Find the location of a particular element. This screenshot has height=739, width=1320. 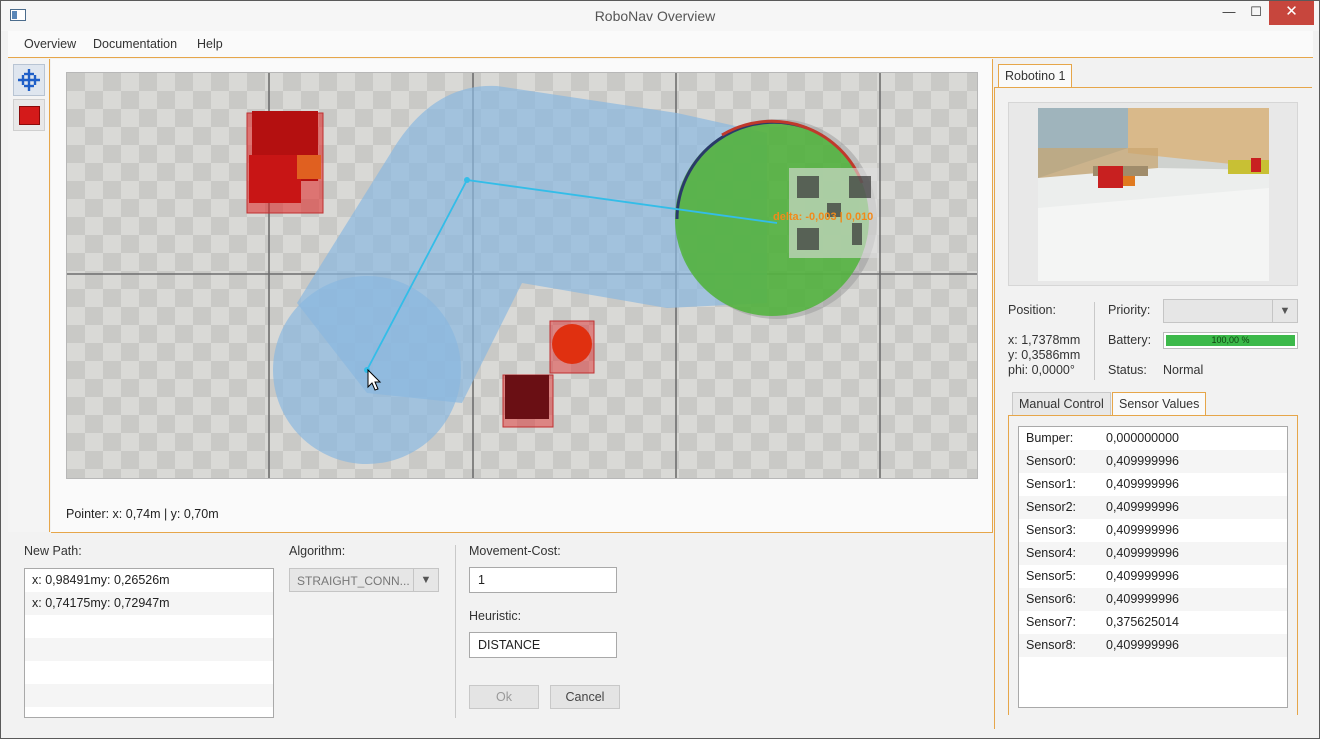

tab-manual-control: Manual Control is located at coordinates (1061, 404).